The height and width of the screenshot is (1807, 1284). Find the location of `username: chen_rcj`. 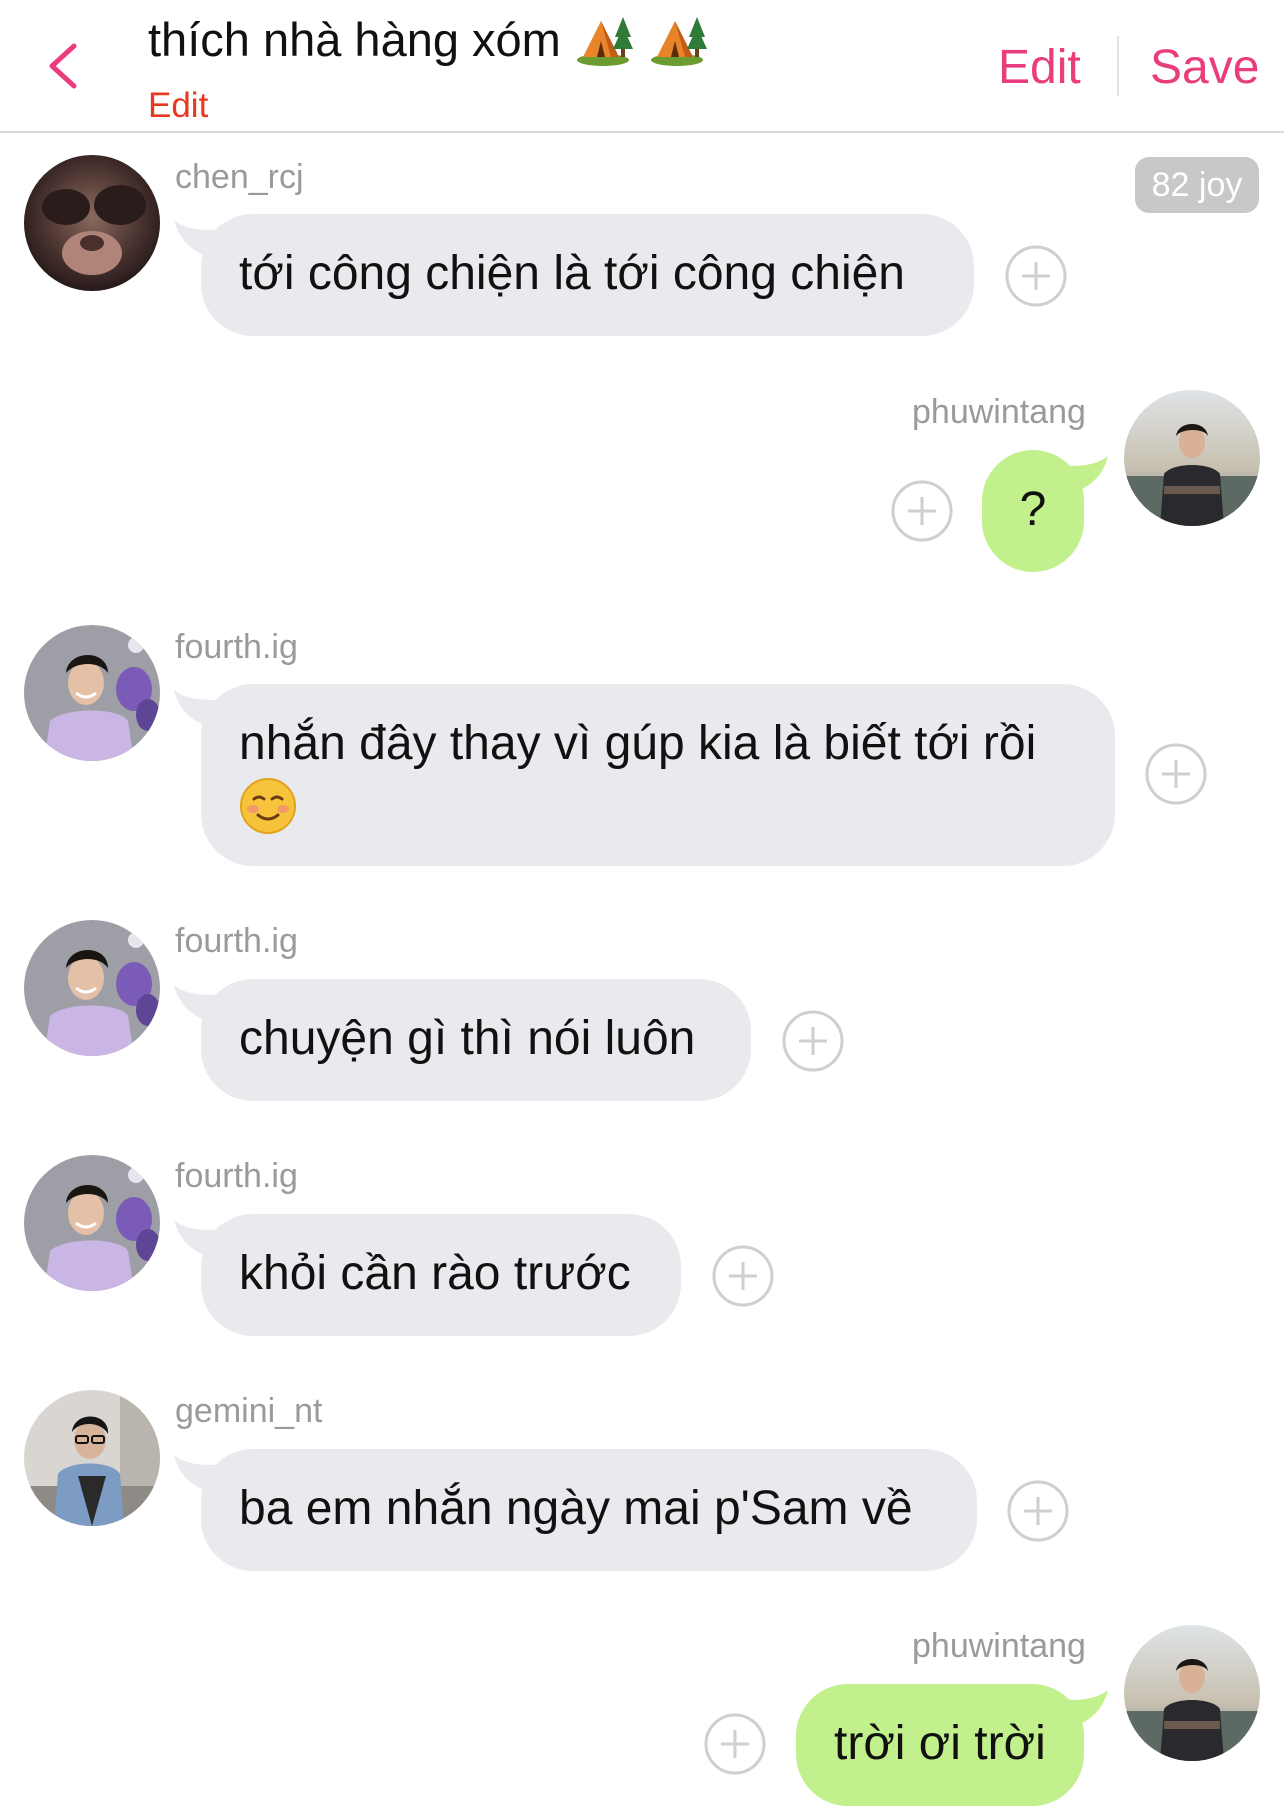

username: chen_rcj is located at coordinates (239, 177).